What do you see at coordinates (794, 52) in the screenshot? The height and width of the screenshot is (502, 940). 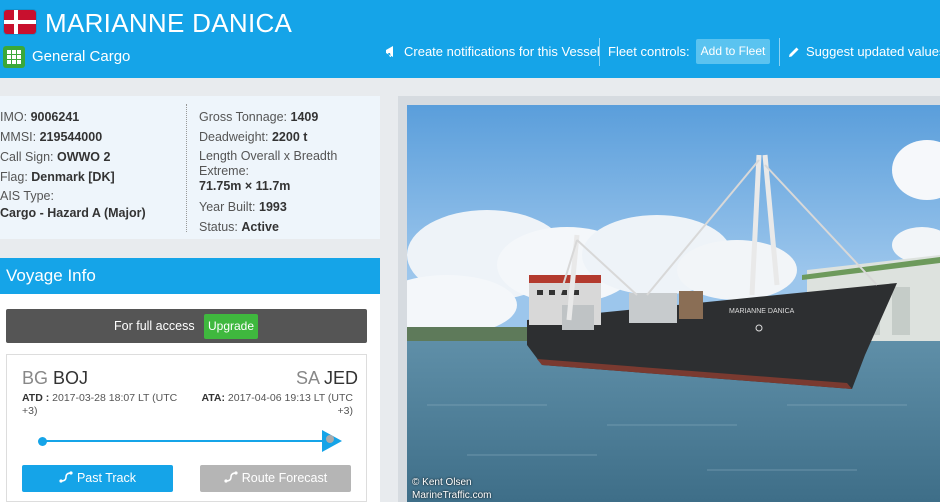 I see `pencil-icon` at bounding box center [794, 52].